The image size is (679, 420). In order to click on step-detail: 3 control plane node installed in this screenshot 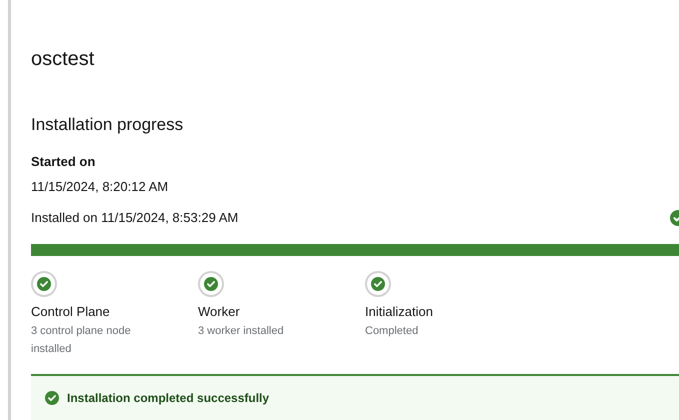, I will do `click(81, 340)`.